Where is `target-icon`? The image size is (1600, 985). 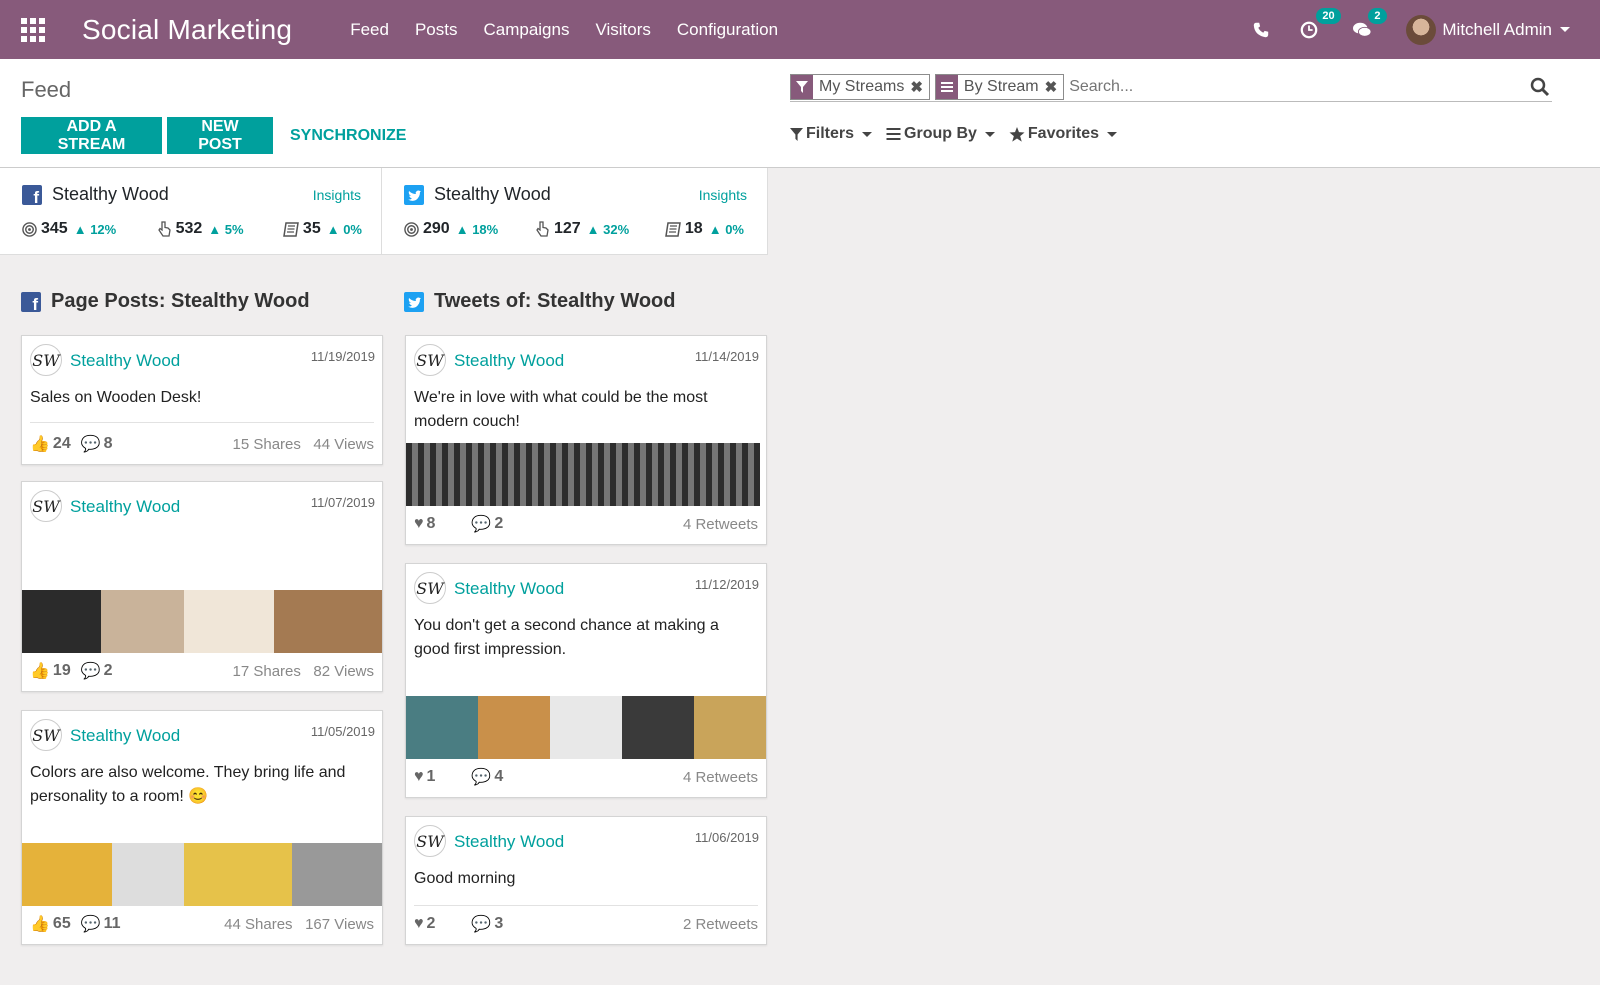 target-icon is located at coordinates (411, 229).